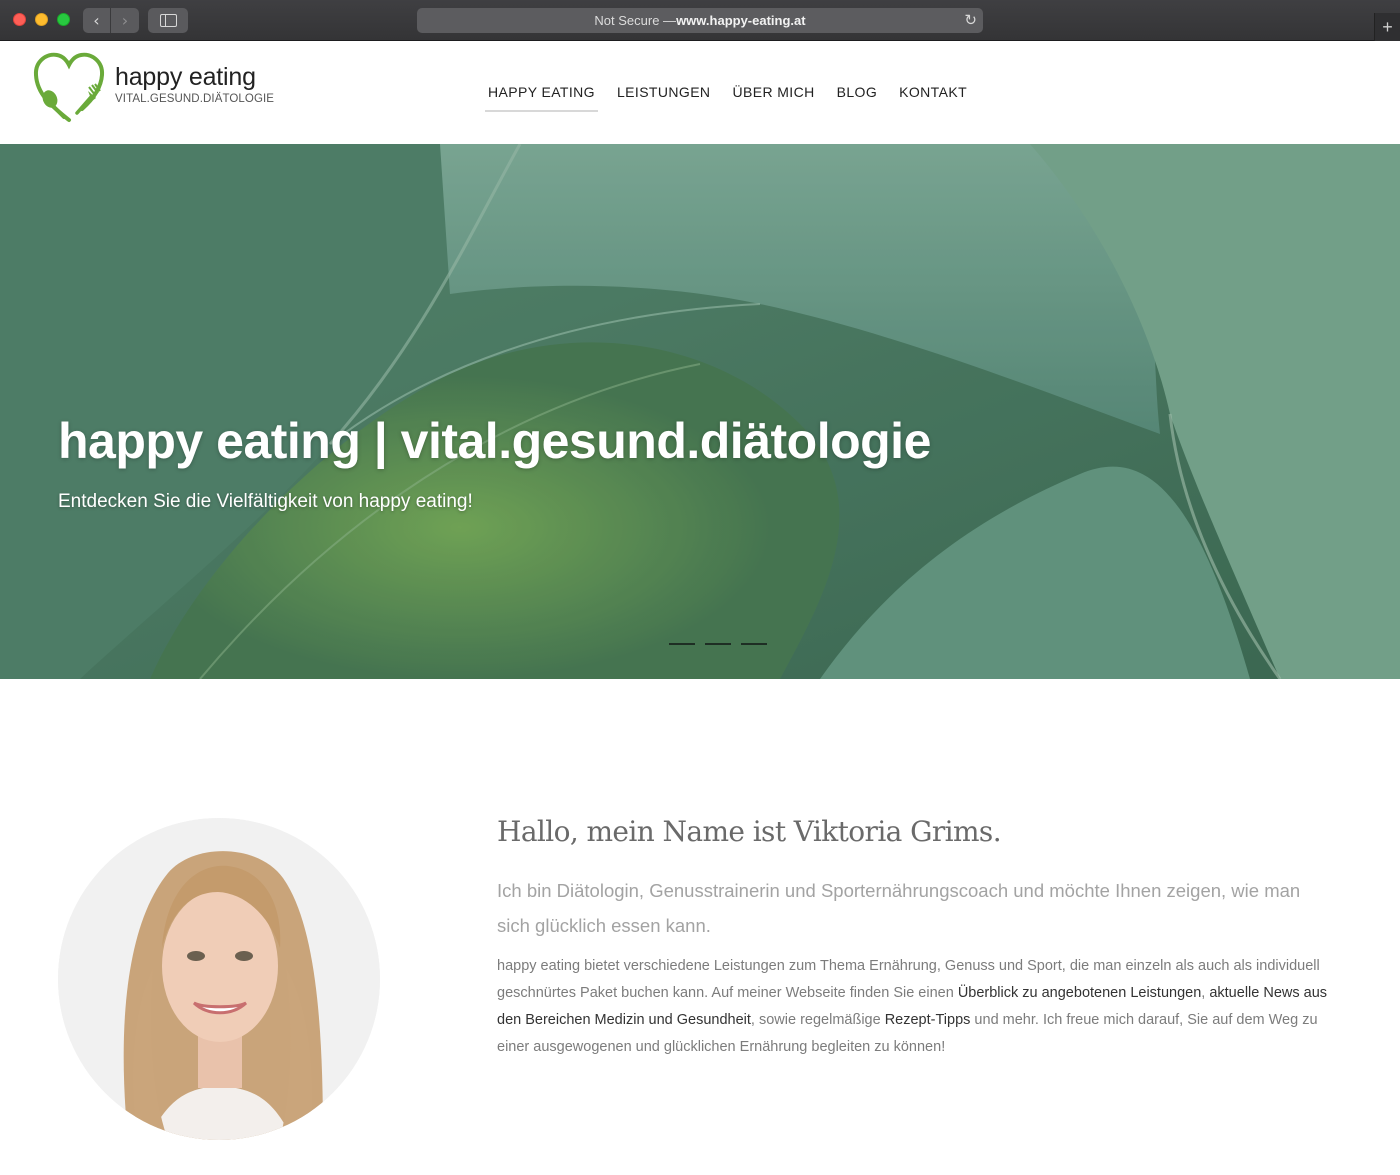 The image size is (1400, 1175). Describe the element at coordinates (773, 98) in the screenshot. I see `nav-item-ueber-mich: ÜBER MICH` at that location.